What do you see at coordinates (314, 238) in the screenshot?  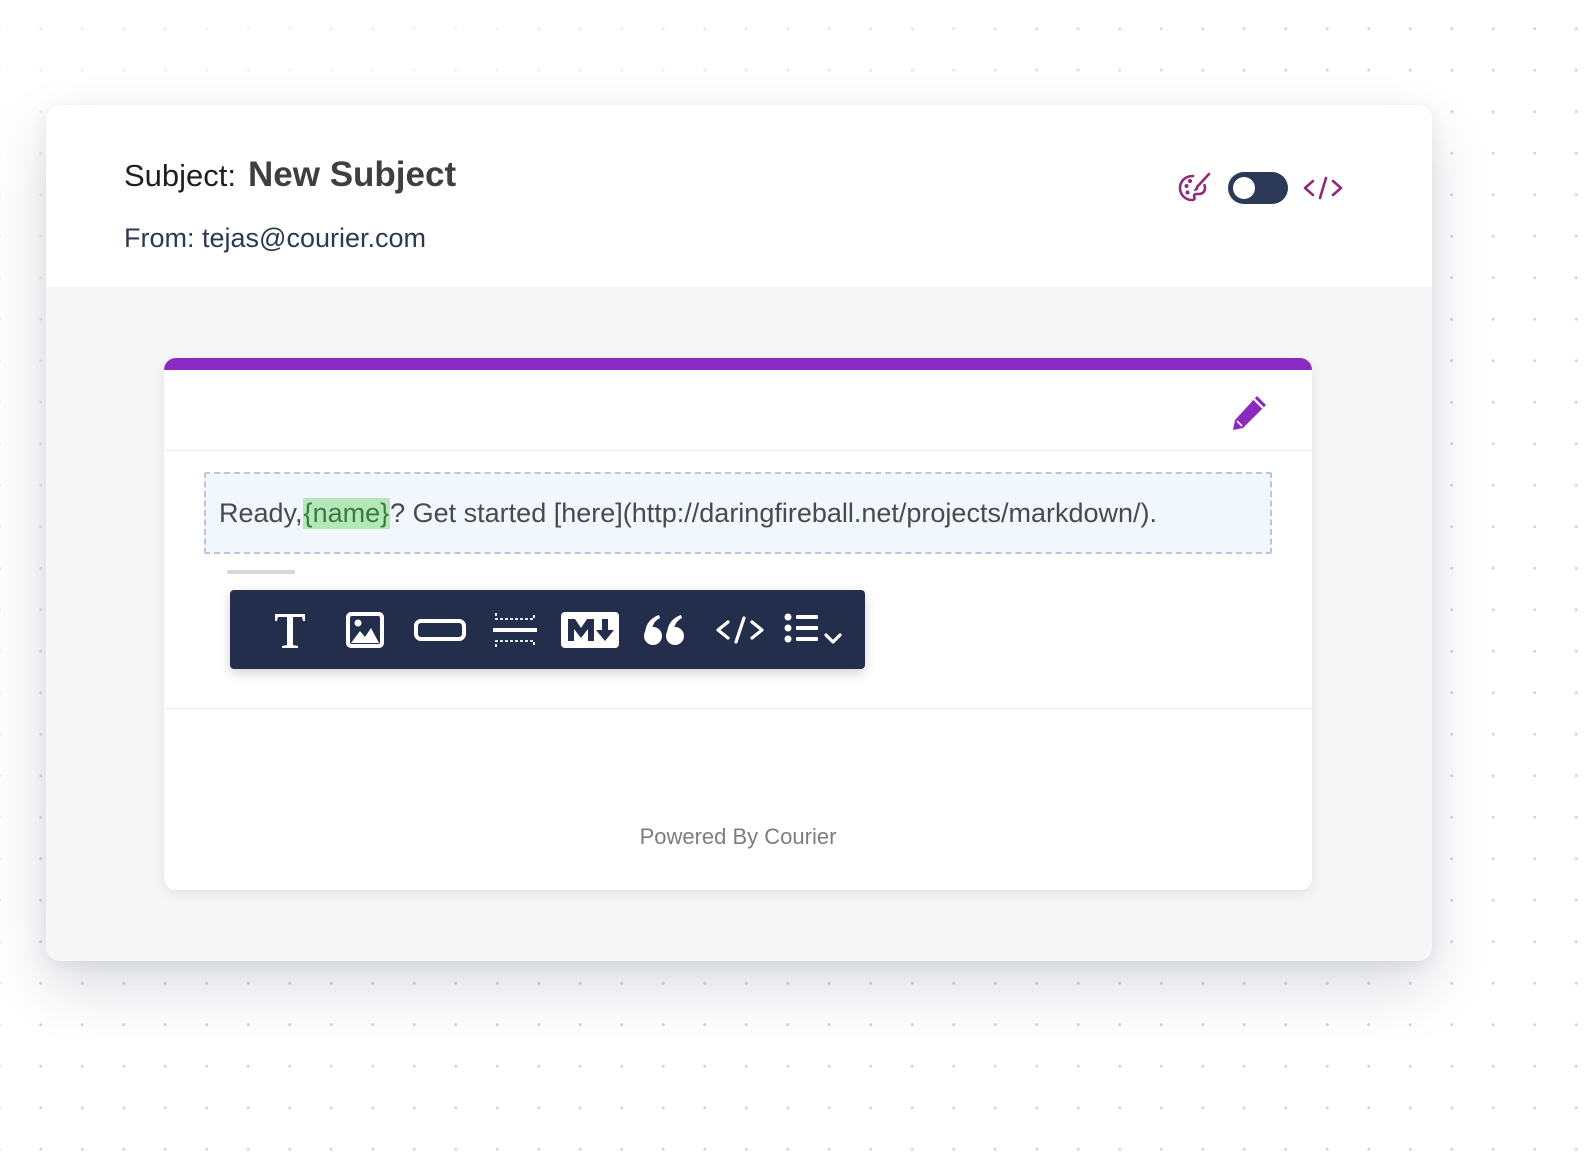 I see `from-value: tejas@courier.com` at bounding box center [314, 238].